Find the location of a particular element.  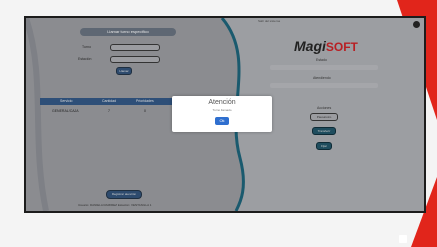

table-cell: 7 is located at coordinates (109, 111).